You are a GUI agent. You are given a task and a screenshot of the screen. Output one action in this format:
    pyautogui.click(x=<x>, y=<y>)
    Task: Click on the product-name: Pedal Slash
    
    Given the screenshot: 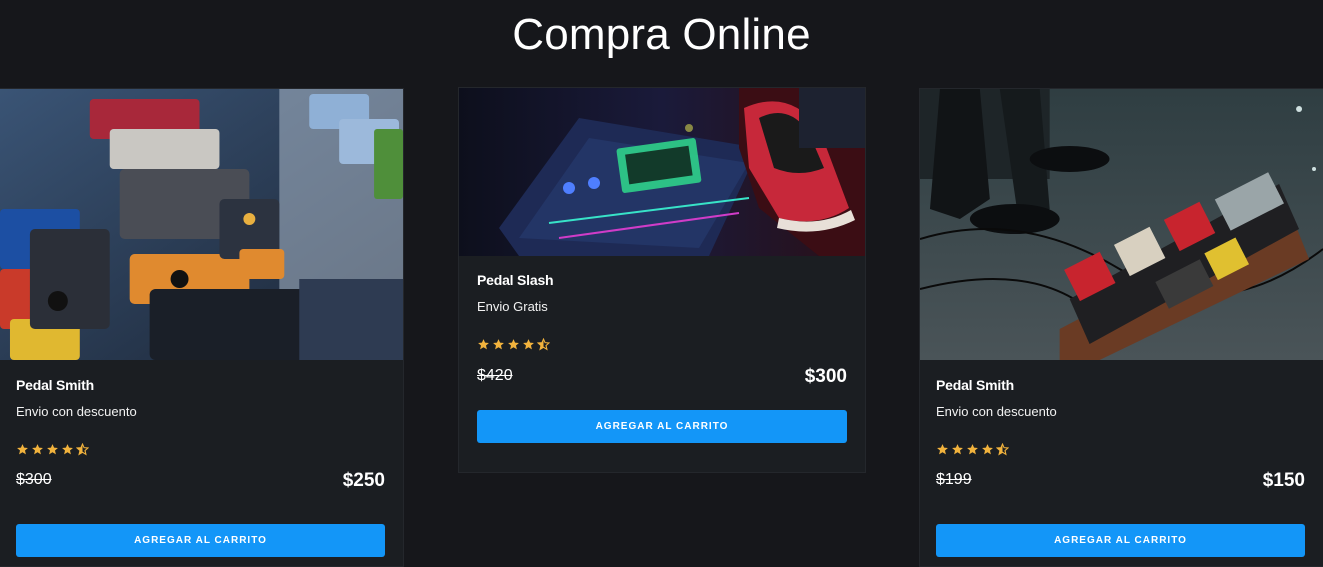 What is the action you would take?
    pyautogui.click(x=515, y=280)
    